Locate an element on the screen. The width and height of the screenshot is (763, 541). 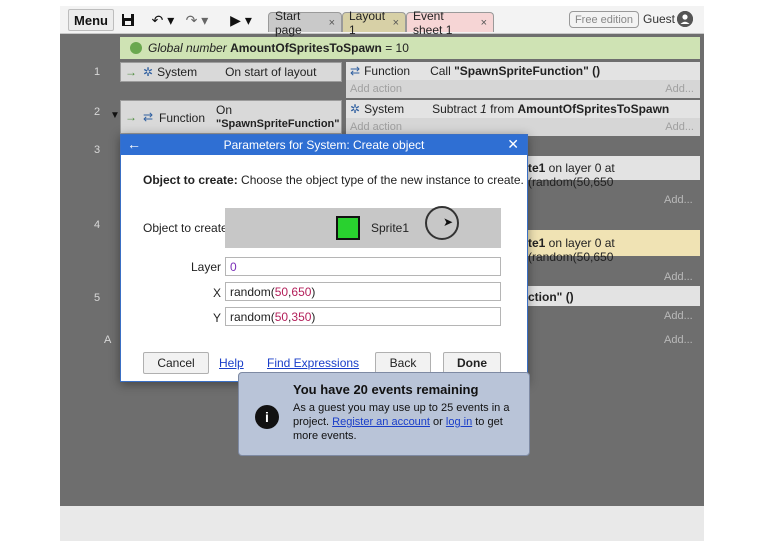
tab-layout-1: Layout 1 × is located at coordinates (374, 23).